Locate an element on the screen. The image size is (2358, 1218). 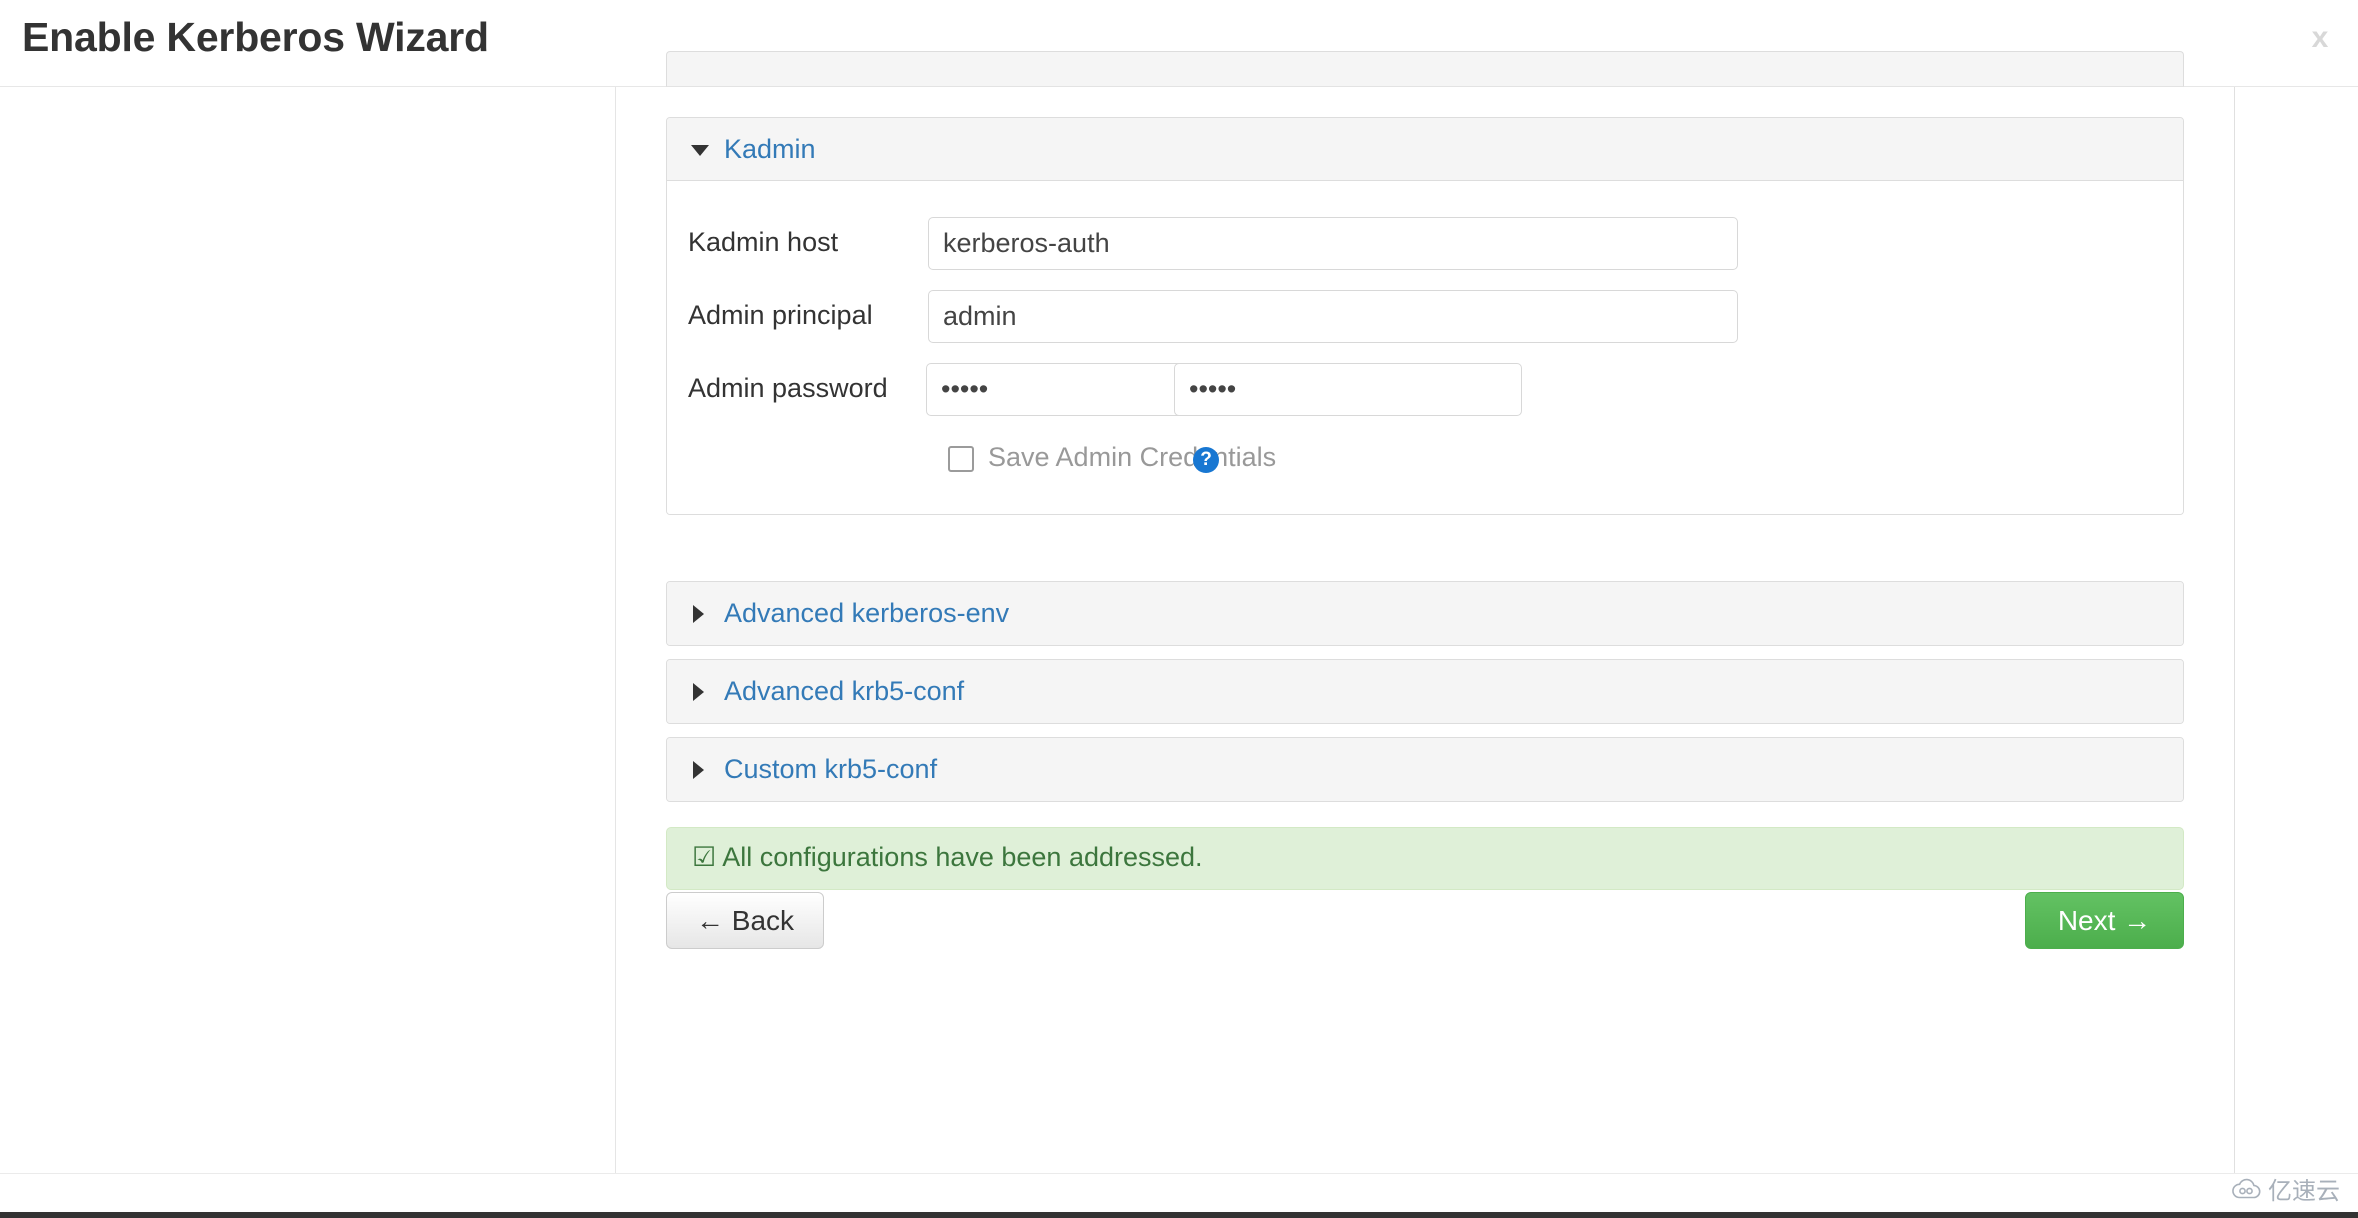
advanced-krb5-conf-panel: Advanced krb5-conf is located at coordinates (1425, 691).